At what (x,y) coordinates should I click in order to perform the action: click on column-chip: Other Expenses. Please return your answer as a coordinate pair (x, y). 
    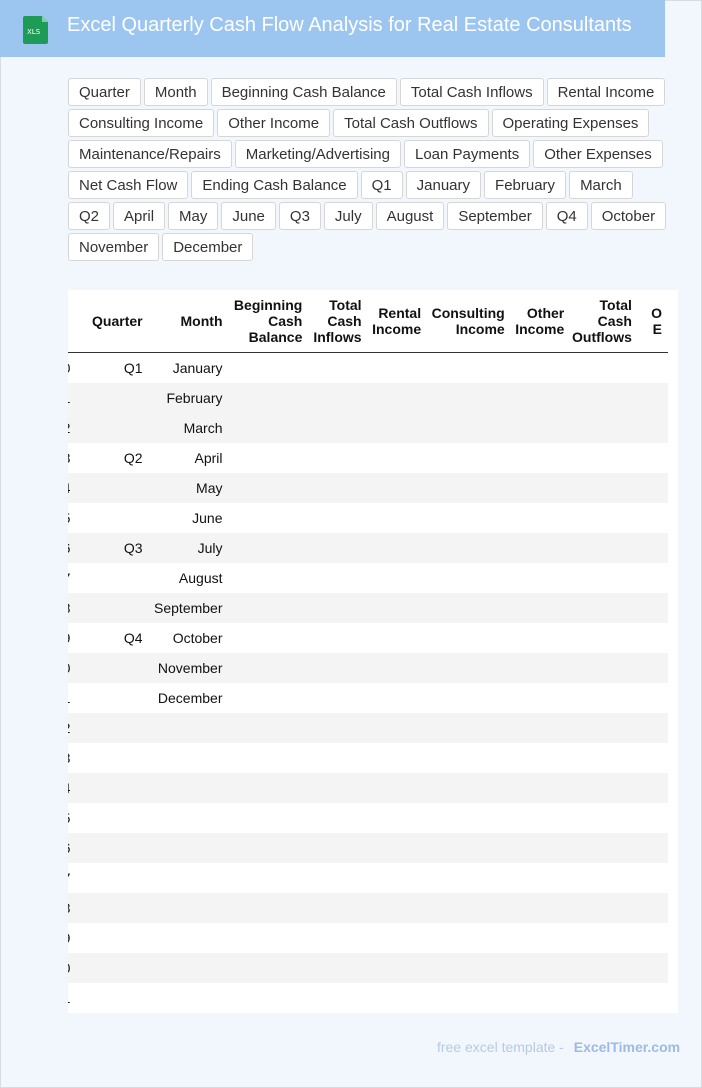
    Looking at the image, I should click on (598, 154).